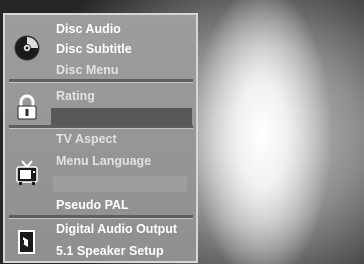  What do you see at coordinates (26, 242) in the screenshot?
I see `speaker-icon` at bounding box center [26, 242].